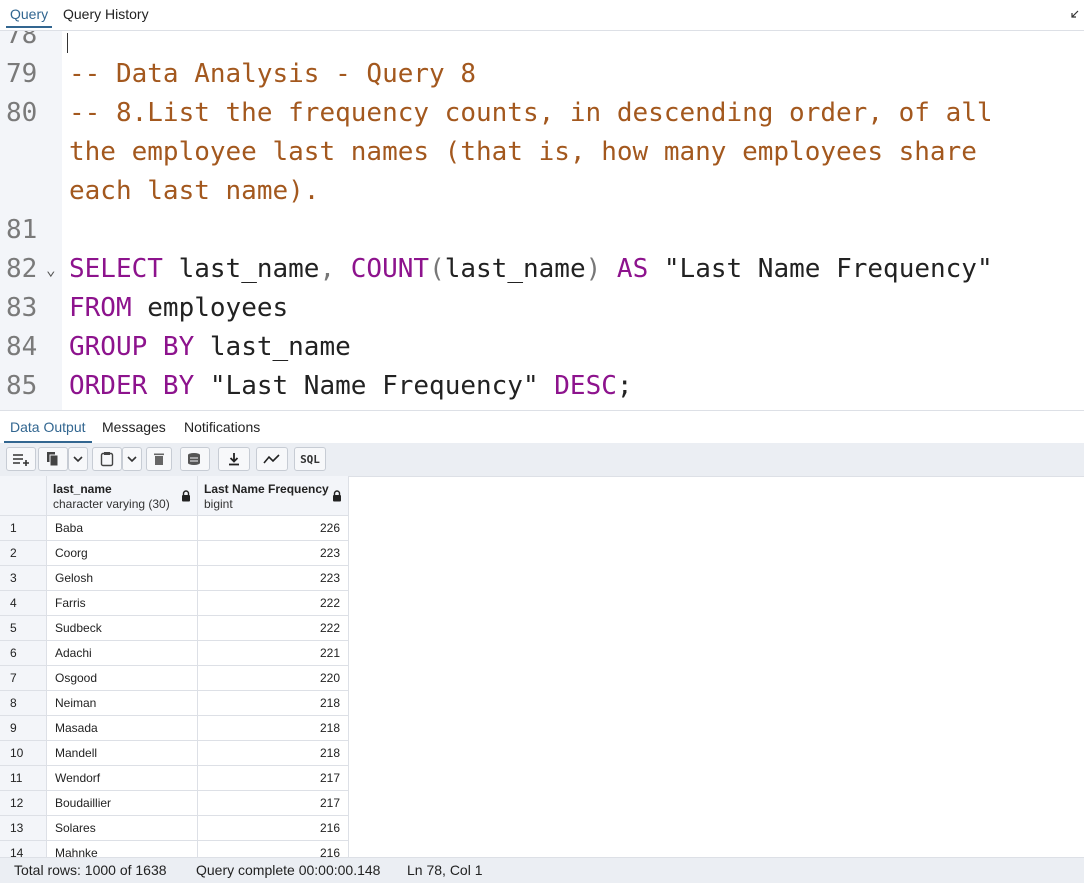 The image size is (1084, 883). I want to click on frequency-cell: 216, so click(273, 828).